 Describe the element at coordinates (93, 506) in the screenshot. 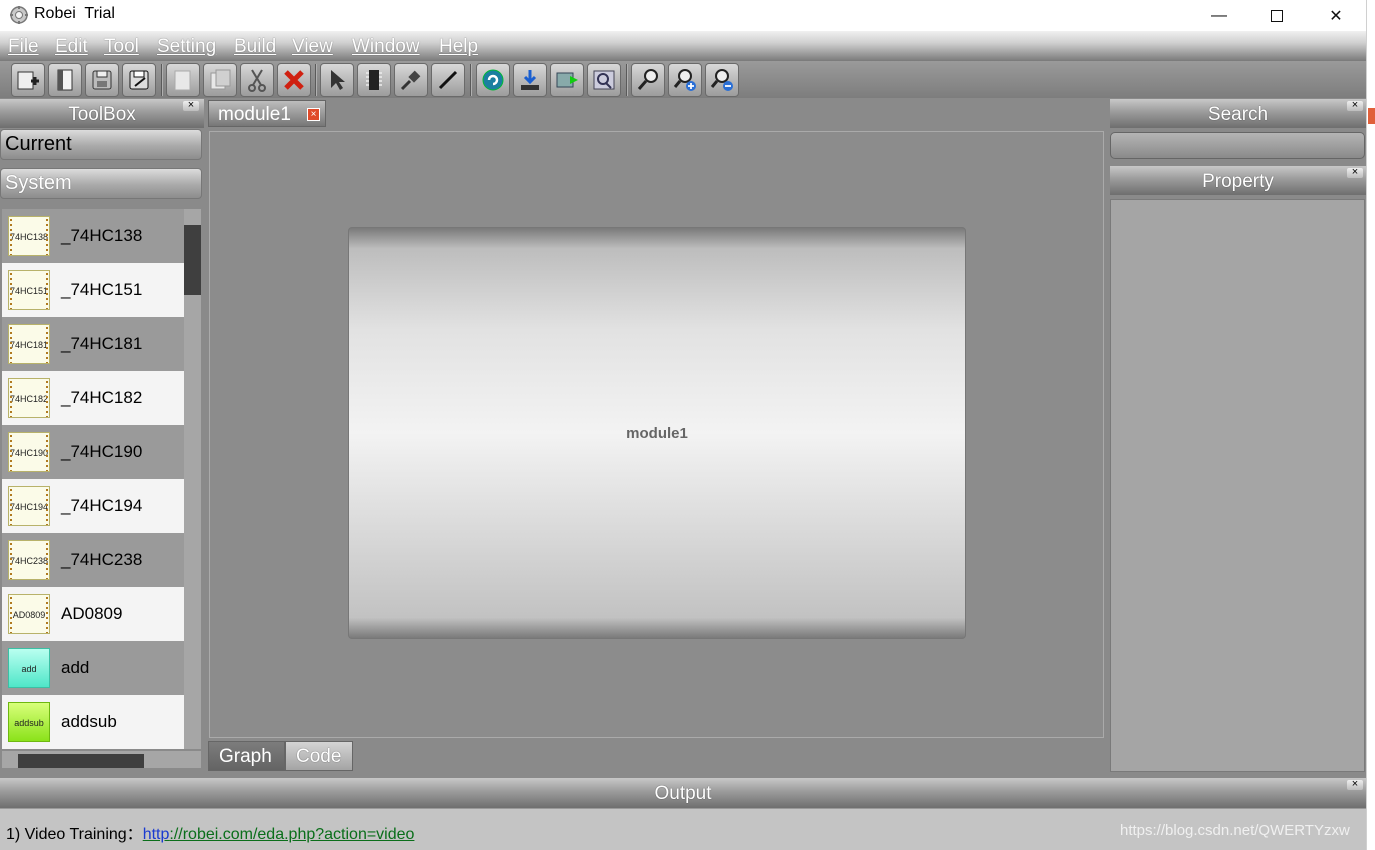

I see `component-item: 74HC194 _74HC194` at that location.